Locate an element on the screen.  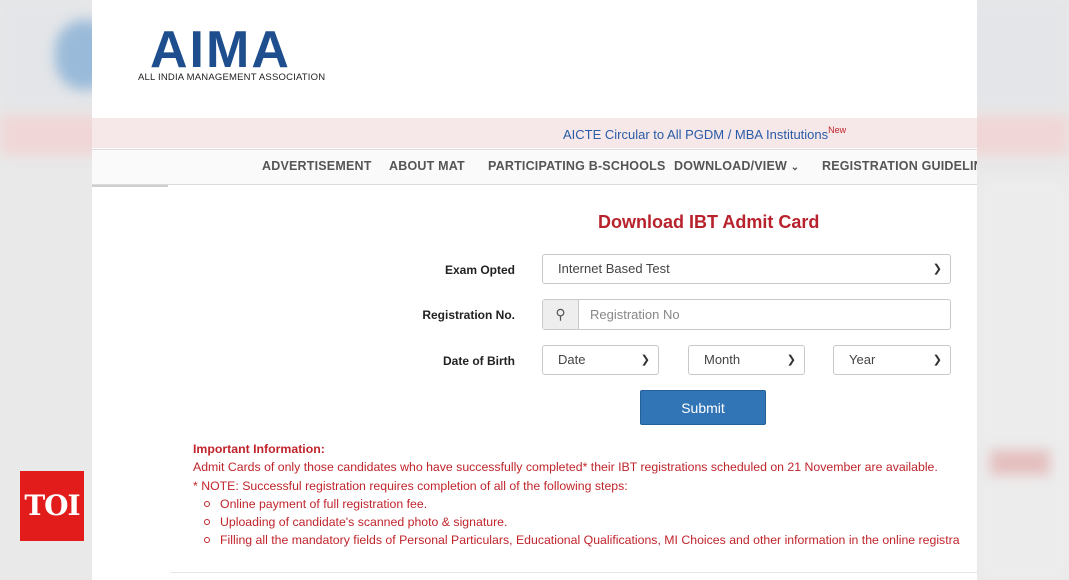
nav-participating-b-schools: PARTICIPATING B-SCHOOLS is located at coordinates (577, 166).